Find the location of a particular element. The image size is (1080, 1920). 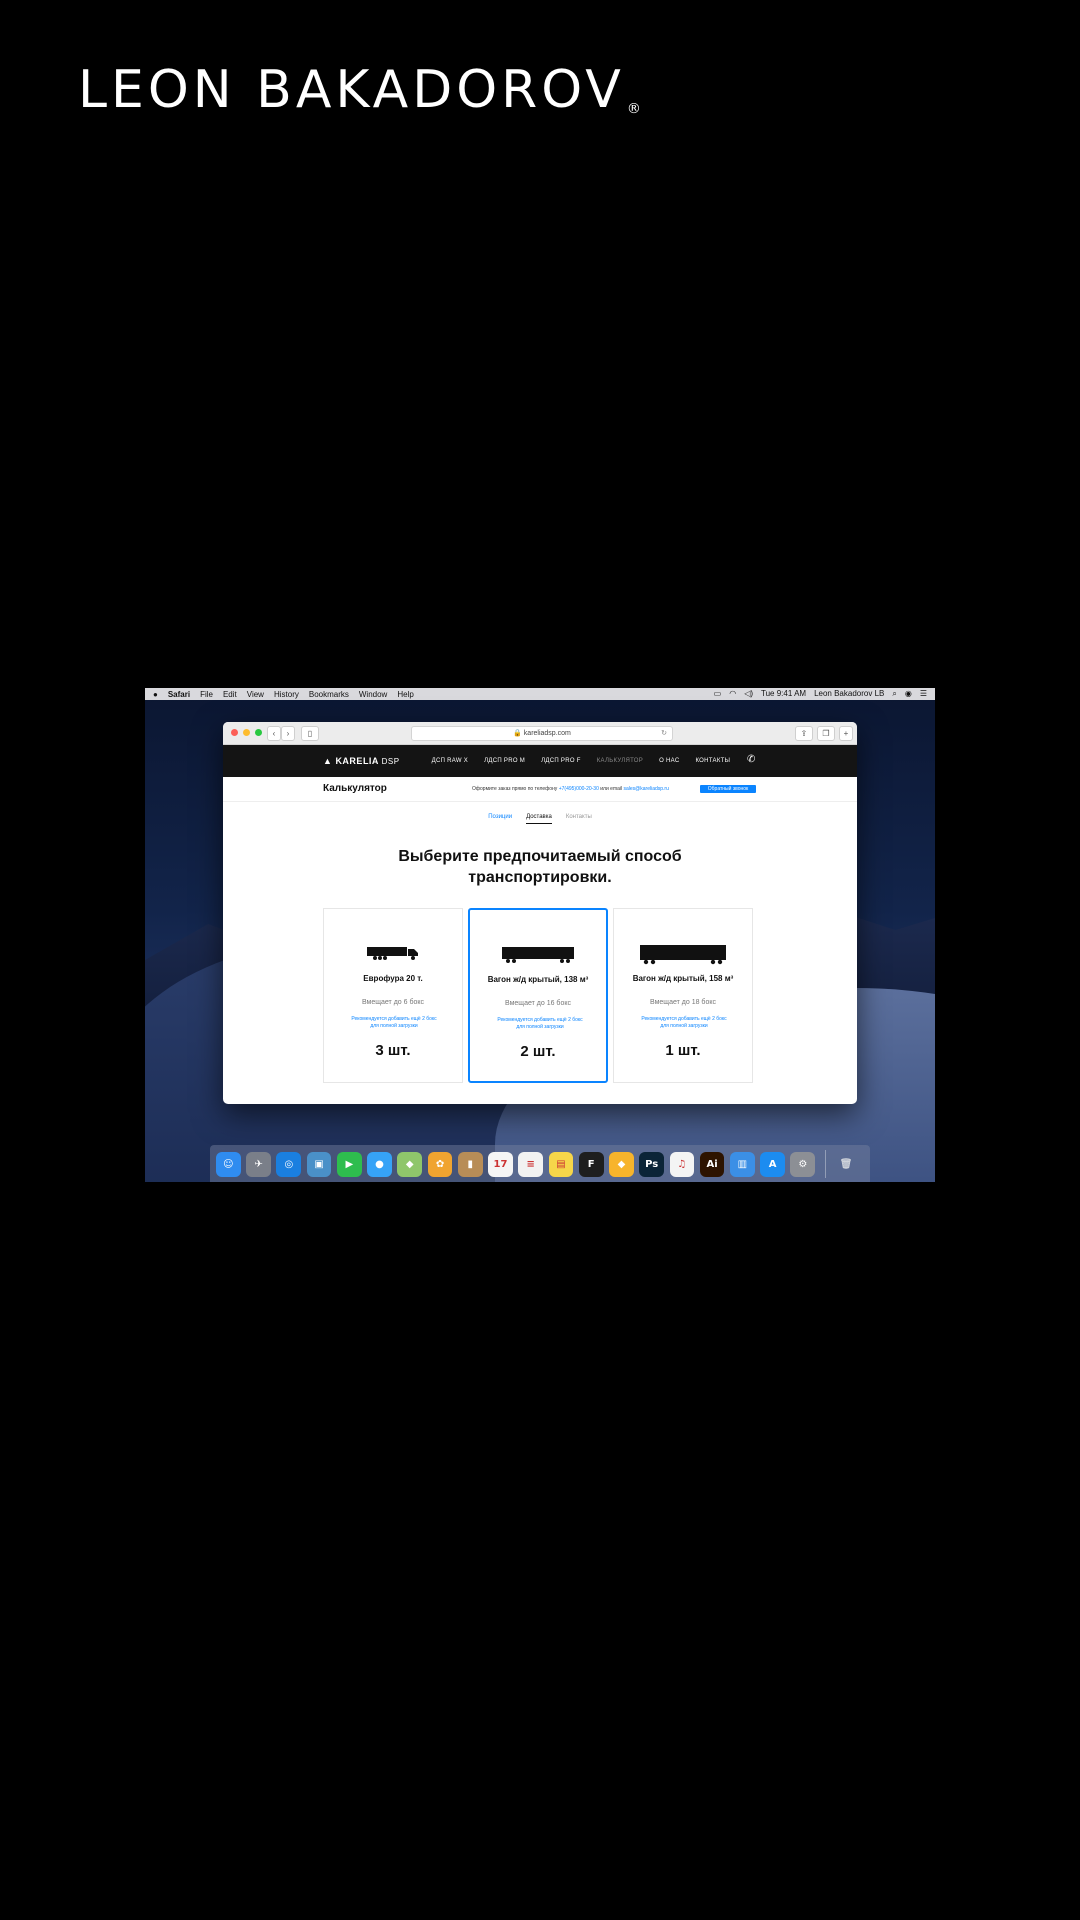

phone-icon: ✆ is located at coordinates (751, 759).